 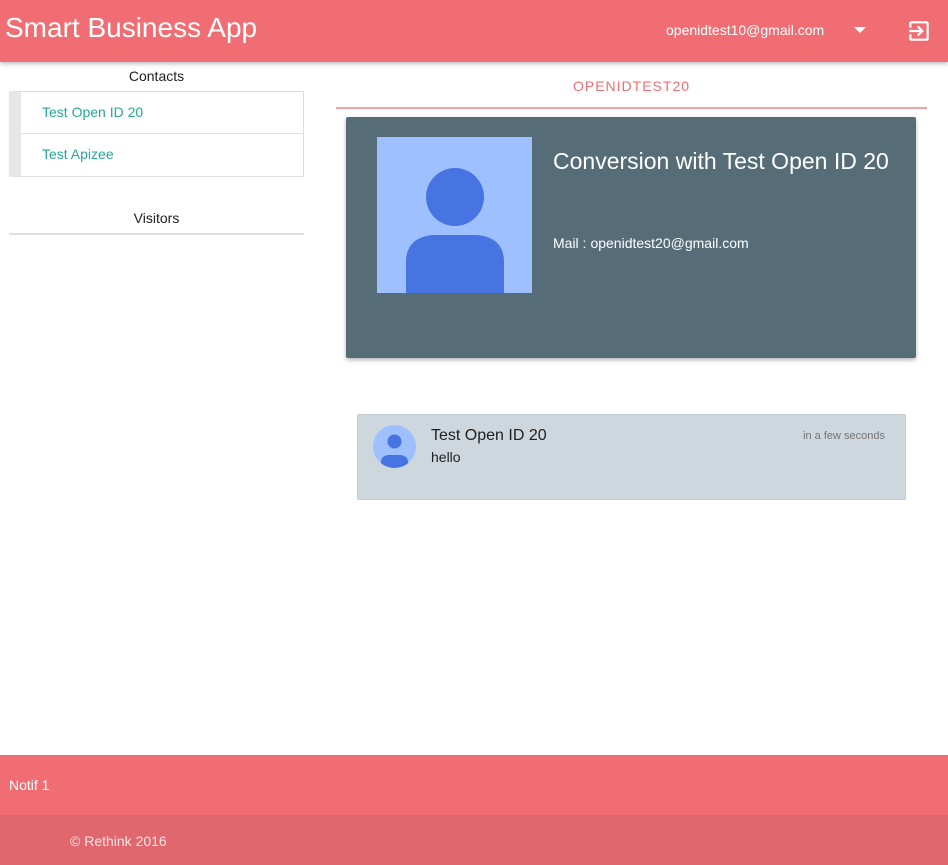 What do you see at coordinates (570, 243) in the screenshot?
I see `mail-label: Mail :` at bounding box center [570, 243].